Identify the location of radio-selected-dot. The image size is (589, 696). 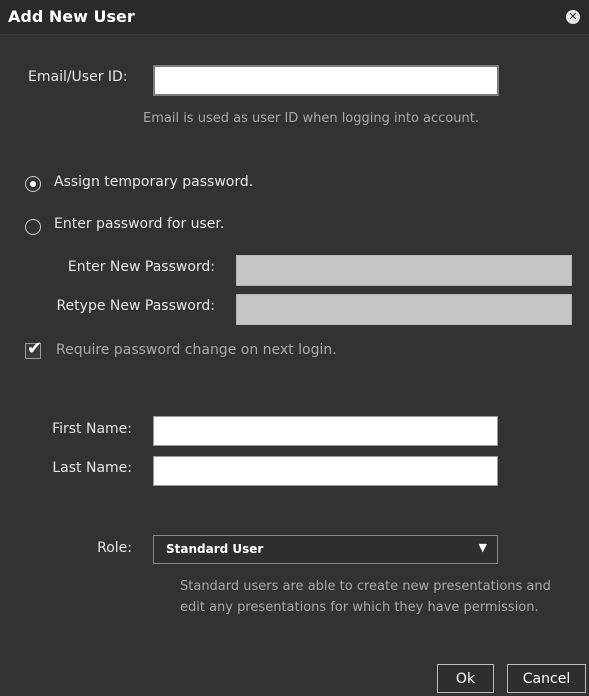
(33, 184).